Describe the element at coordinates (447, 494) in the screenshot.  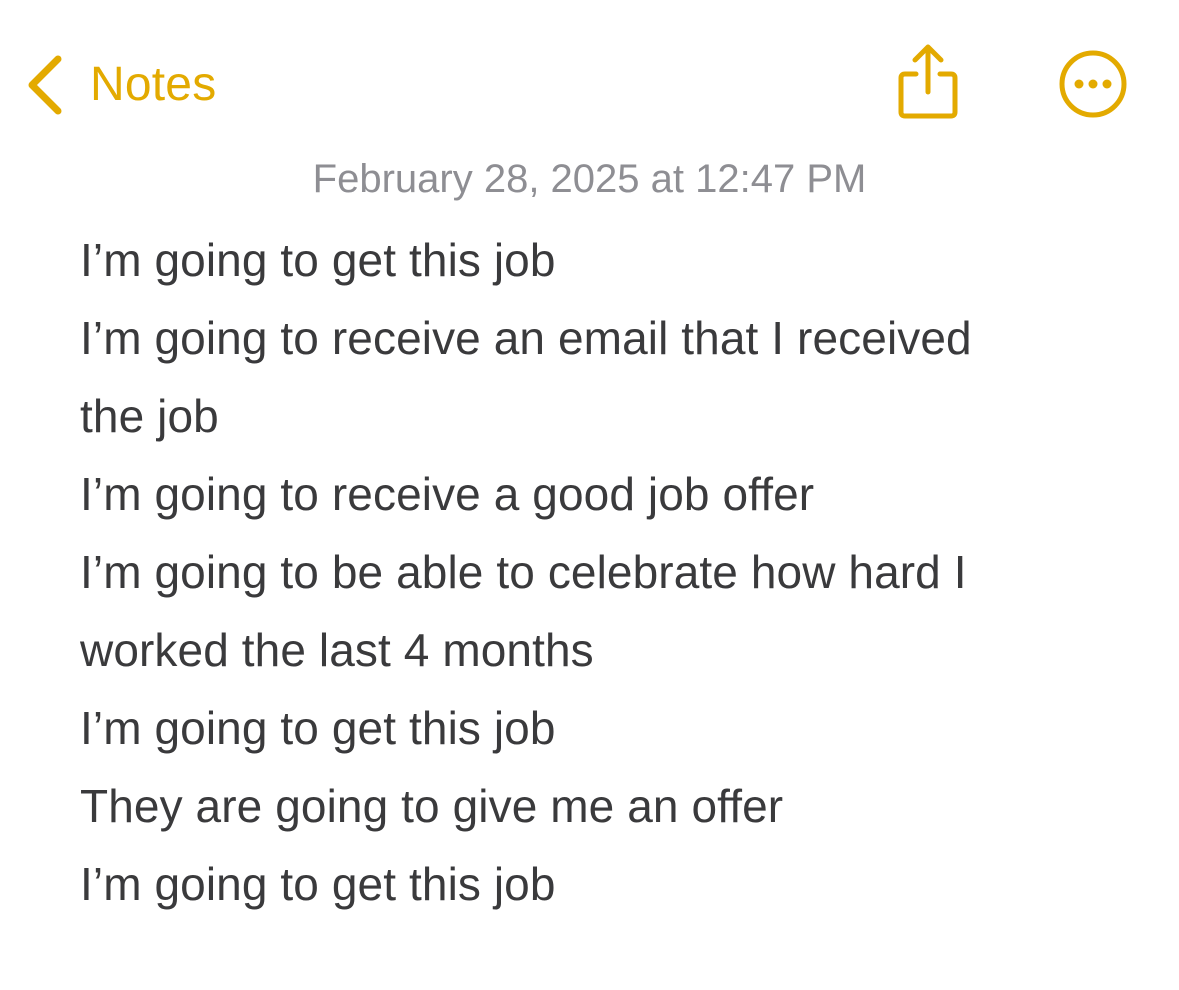
I see `note-line: I’m going to receive a good job offer` at that location.